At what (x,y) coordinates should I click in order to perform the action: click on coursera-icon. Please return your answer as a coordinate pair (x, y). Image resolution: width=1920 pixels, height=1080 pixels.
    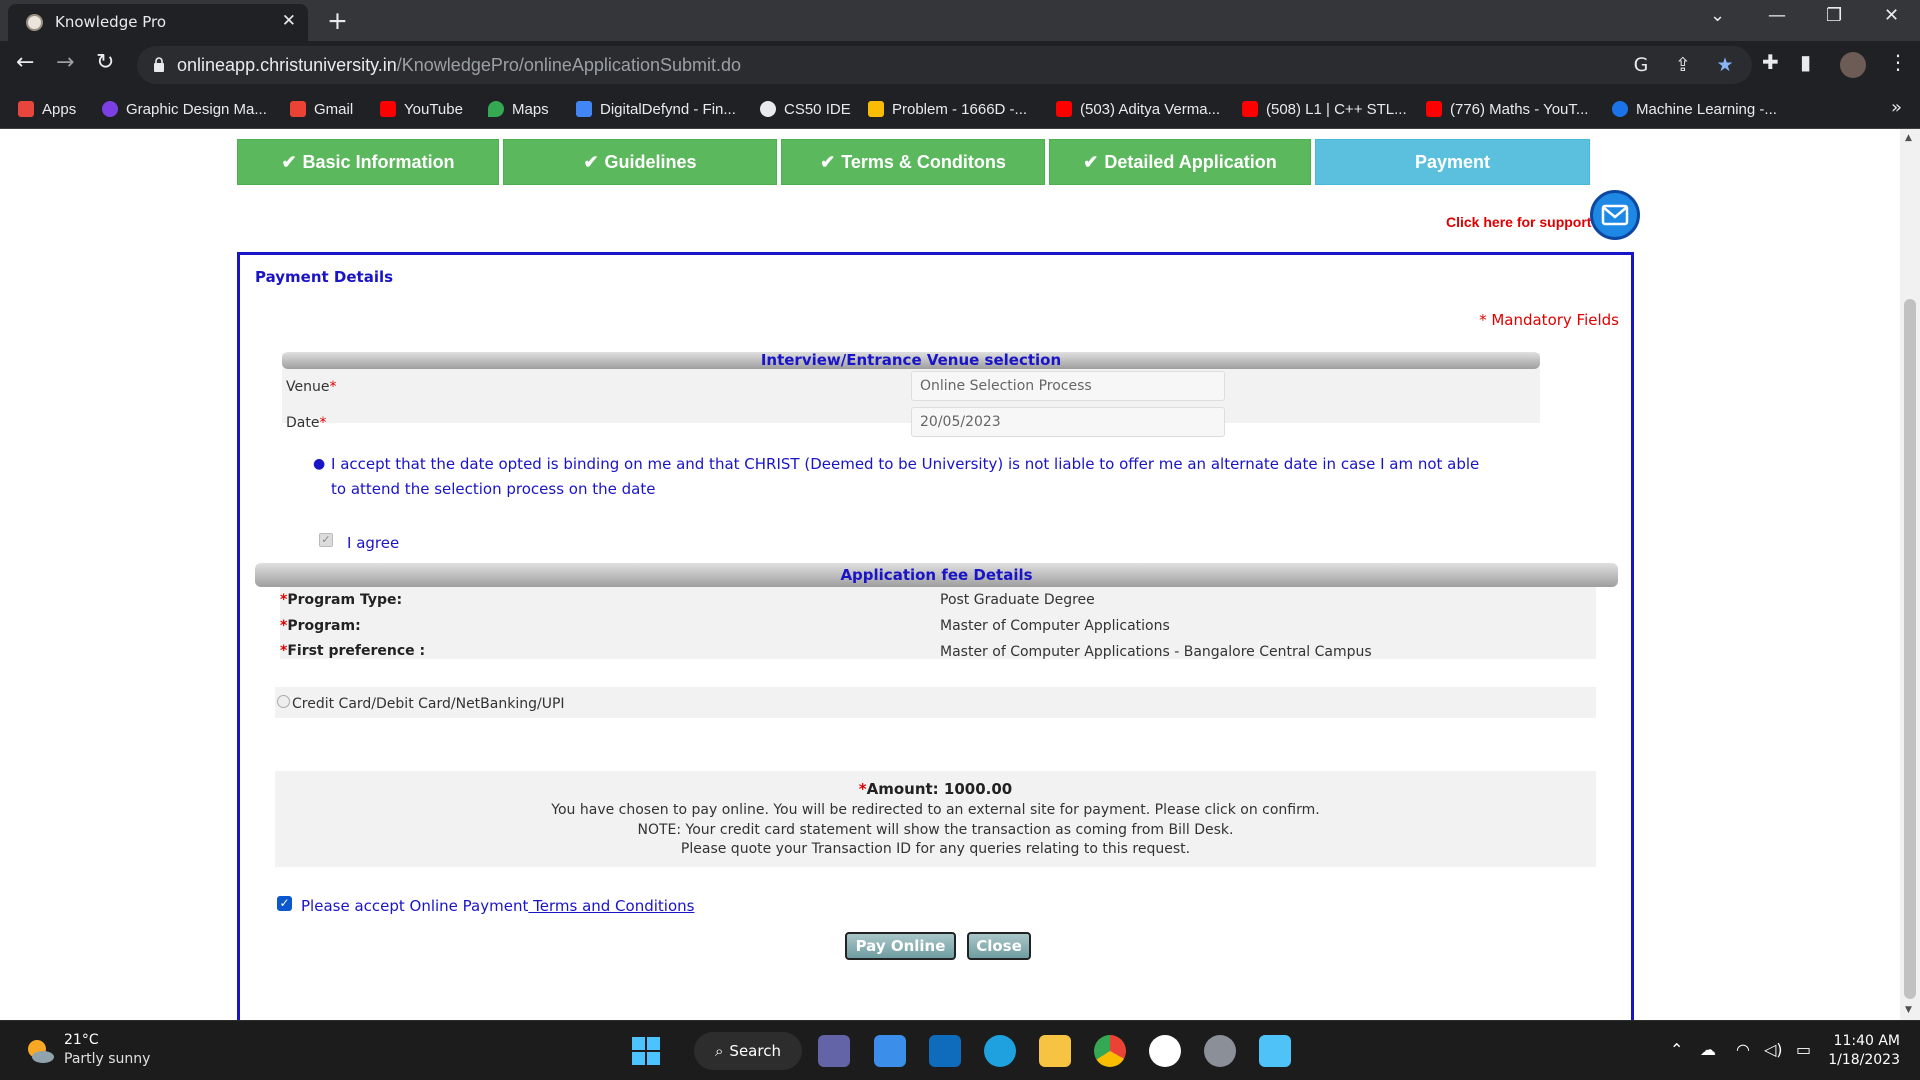
    Looking at the image, I should click on (1620, 109).